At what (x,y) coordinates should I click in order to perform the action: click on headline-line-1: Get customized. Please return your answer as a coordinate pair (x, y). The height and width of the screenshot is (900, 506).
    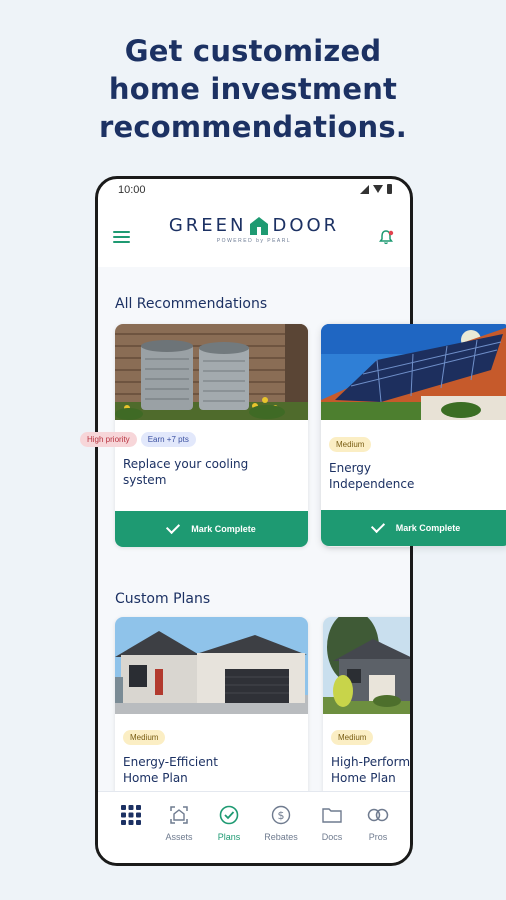
    Looking at the image, I should click on (253, 51).